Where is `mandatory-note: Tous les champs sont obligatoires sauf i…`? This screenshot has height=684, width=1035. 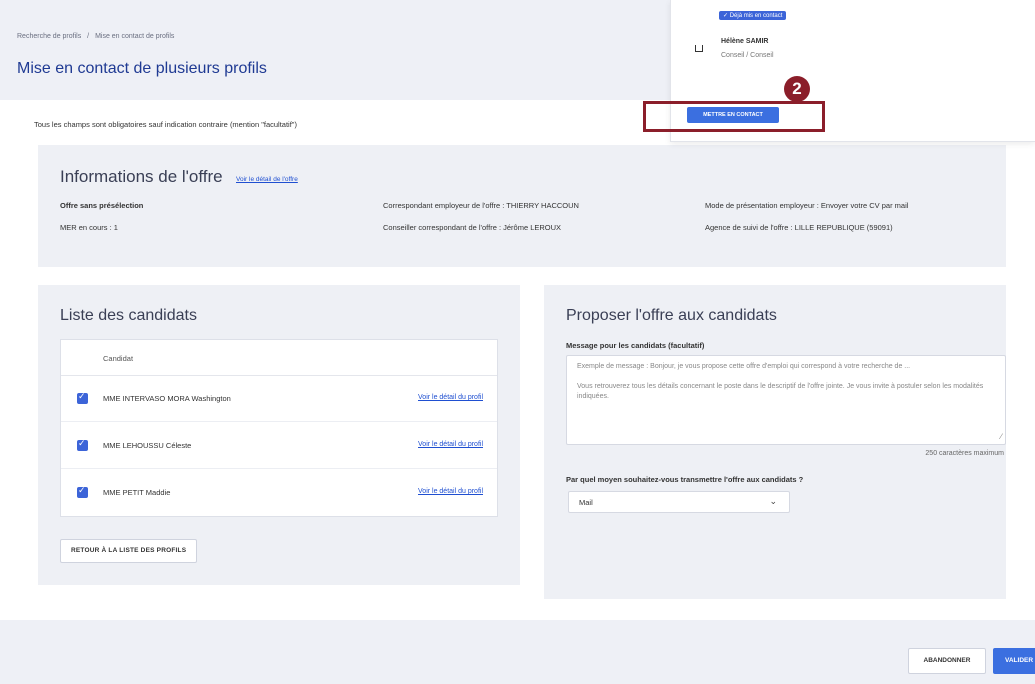 mandatory-note: Tous les champs sont obligatoires sauf i… is located at coordinates (165, 124).